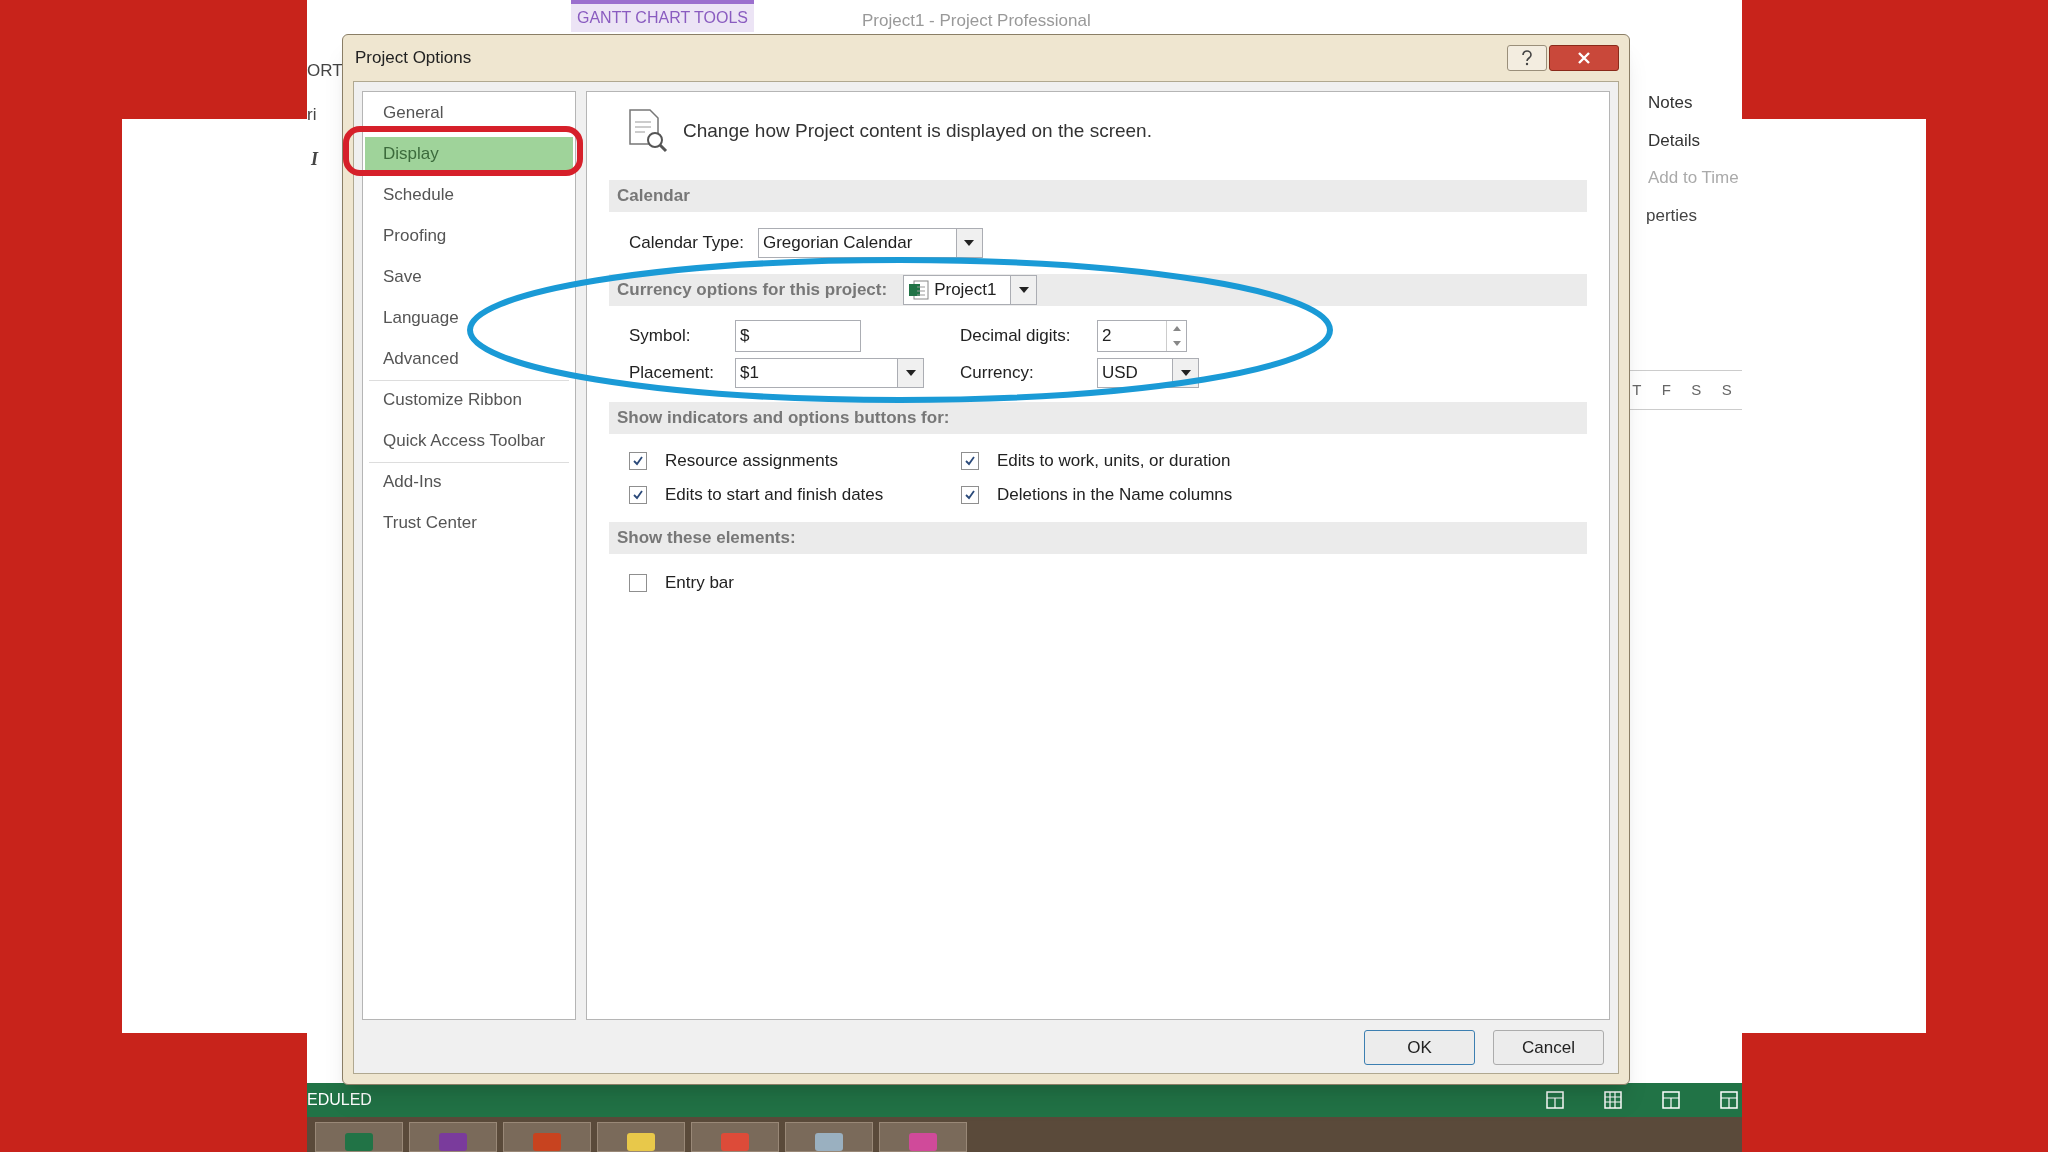 This screenshot has width=2048, height=1152. I want to click on nav-item: Language, so click(469, 318).